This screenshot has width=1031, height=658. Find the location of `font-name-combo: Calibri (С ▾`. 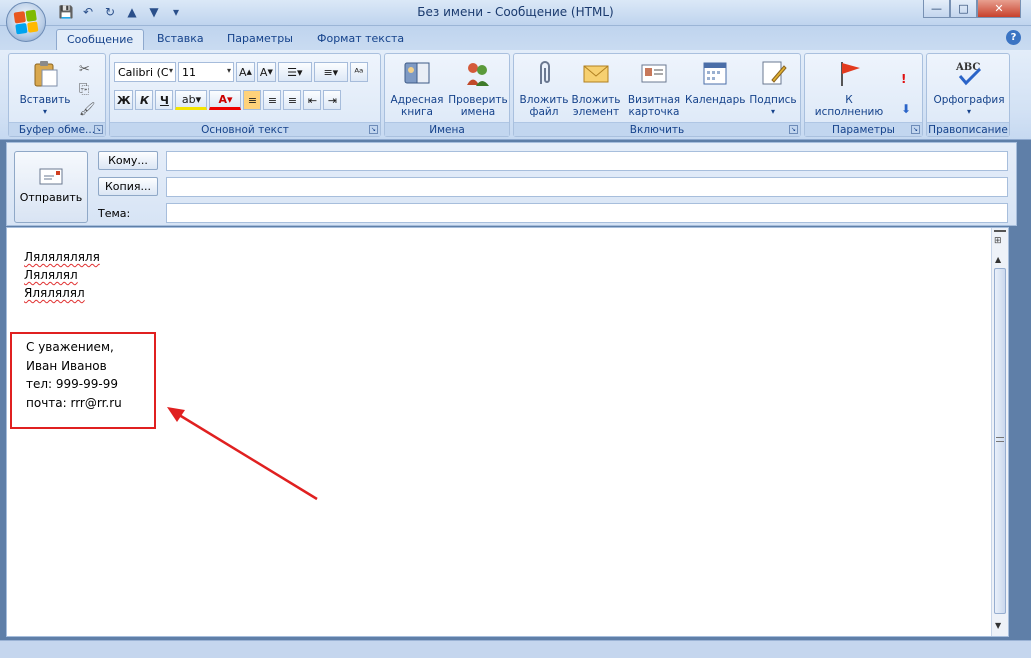

font-name-combo: Calibri (С ▾ is located at coordinates (145, 72).